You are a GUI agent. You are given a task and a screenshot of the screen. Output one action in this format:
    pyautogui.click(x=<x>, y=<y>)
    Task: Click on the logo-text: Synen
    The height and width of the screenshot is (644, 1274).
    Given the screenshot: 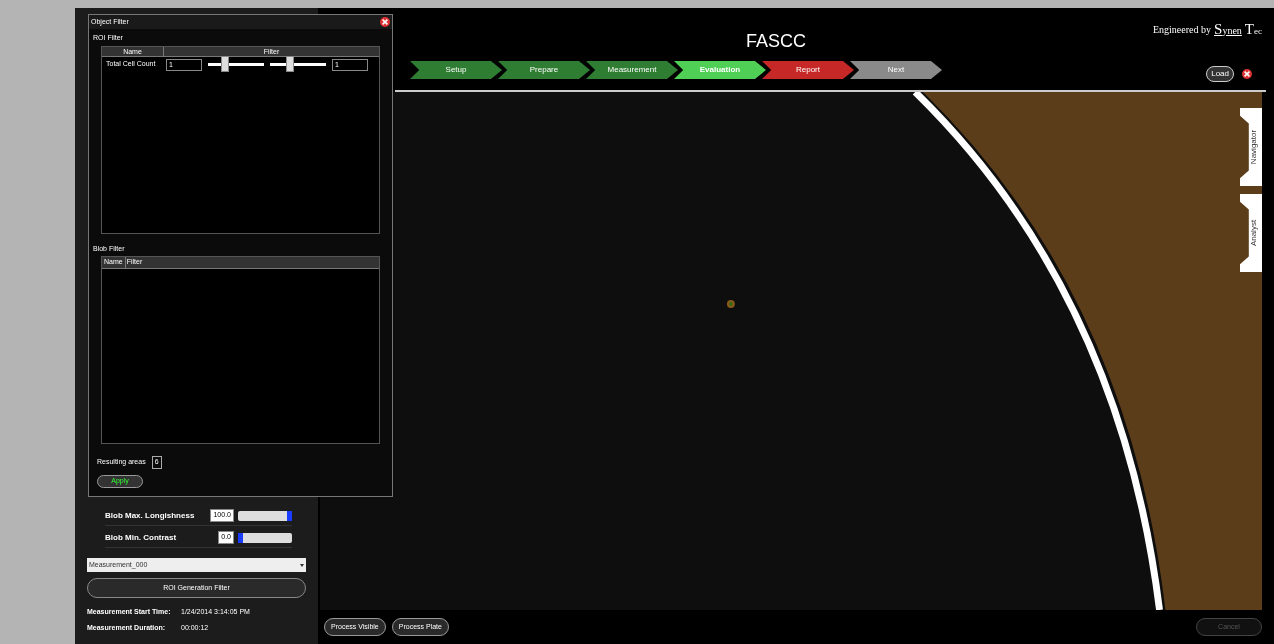 What is the action you would take?
    pyautogui.click(x=1228, y=29)
    